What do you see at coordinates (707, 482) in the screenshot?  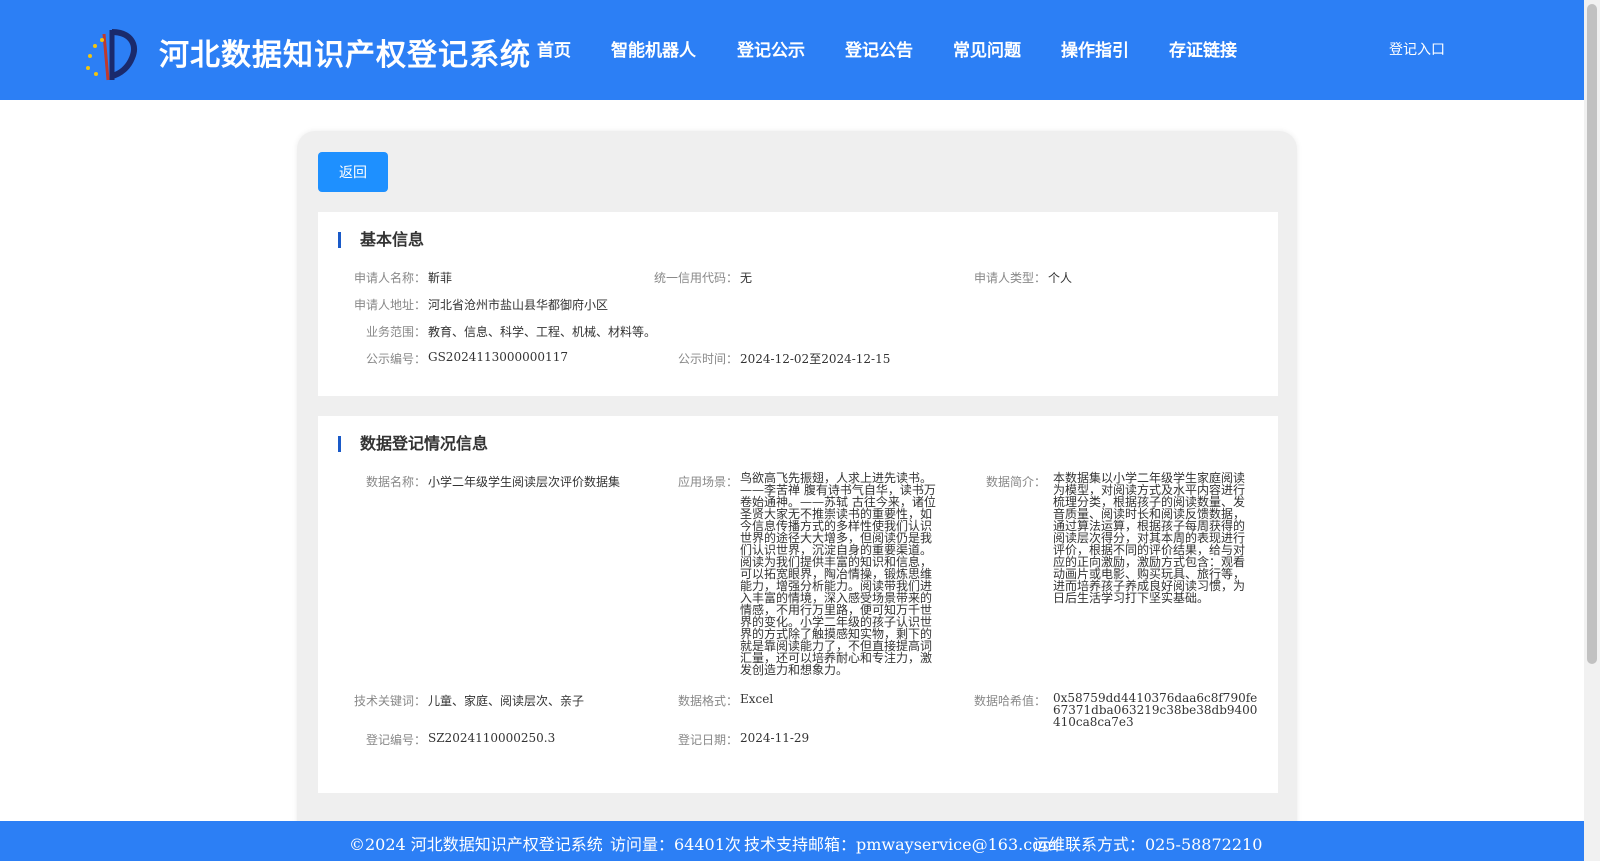 I see `scene-label: 应用场景：` at bounding box center [707, 482].